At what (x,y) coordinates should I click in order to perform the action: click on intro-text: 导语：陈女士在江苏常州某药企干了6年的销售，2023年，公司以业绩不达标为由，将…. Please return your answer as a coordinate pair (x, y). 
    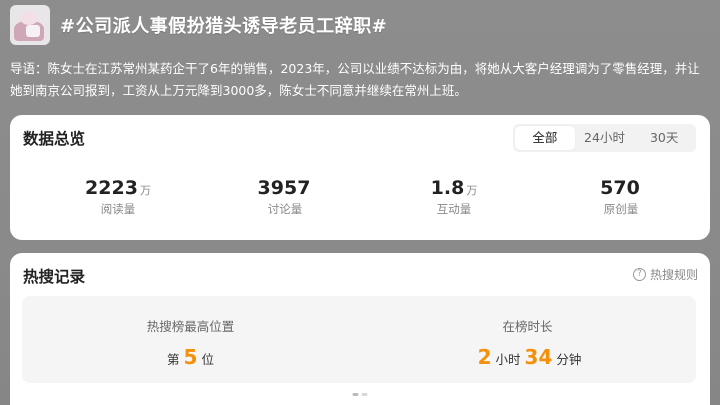
    Looking at the image, I should click on (355, 79).